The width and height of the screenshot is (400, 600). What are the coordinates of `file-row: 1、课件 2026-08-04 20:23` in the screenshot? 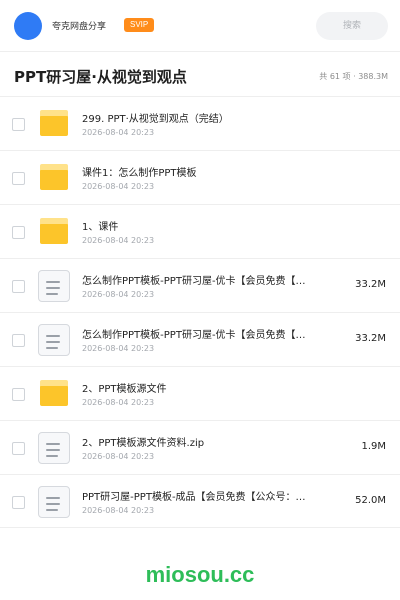 It's located at (200, 231).